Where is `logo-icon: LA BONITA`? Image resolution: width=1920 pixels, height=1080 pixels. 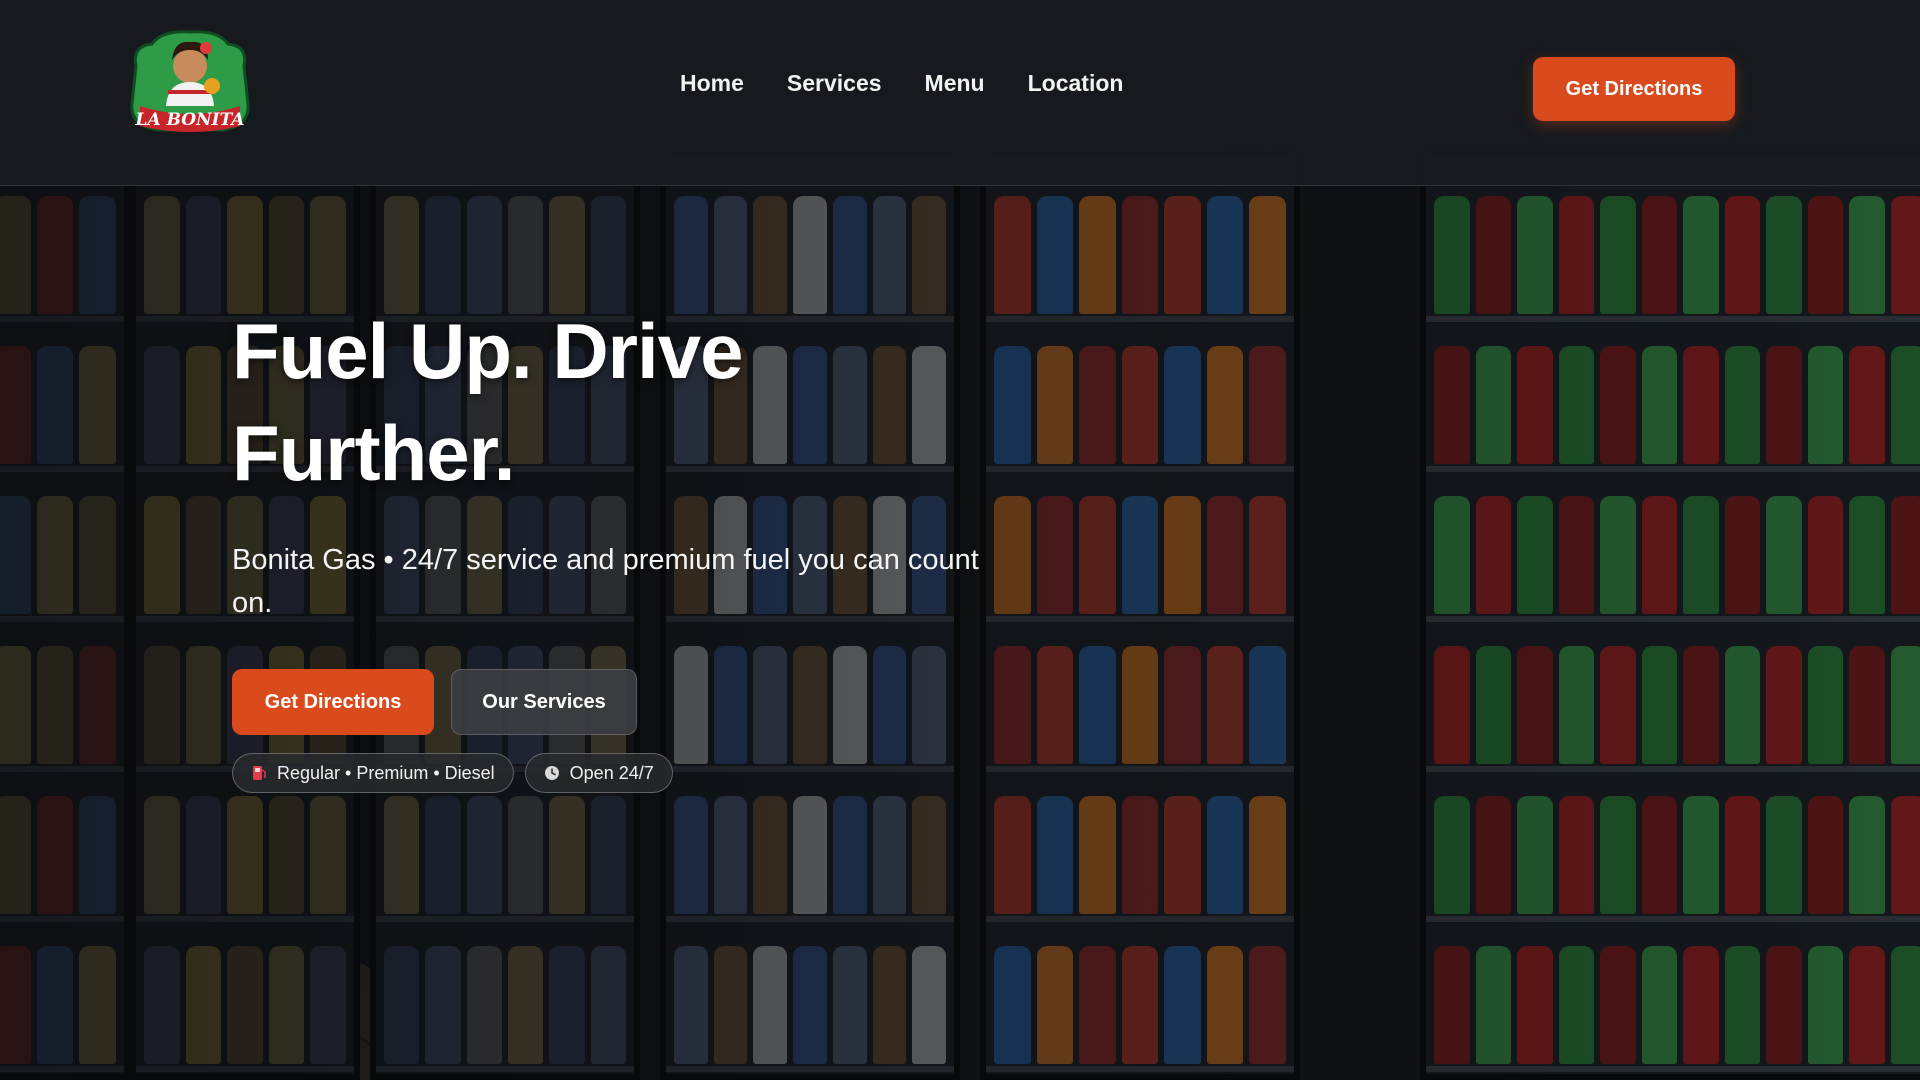 logo-icon: LA BONITA is located at coordinates (190, 81).